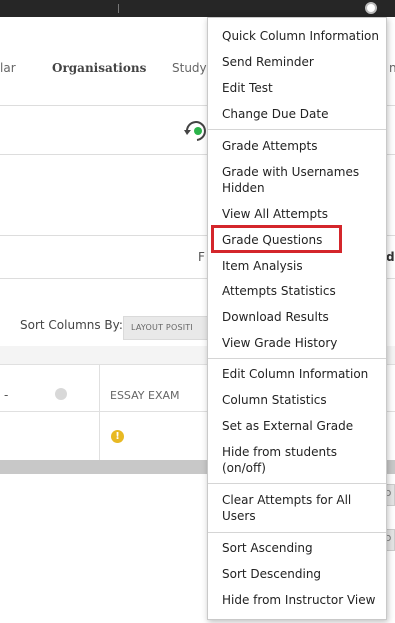 Image resolution: width=395 pixels, height=623 pixels. Describe the element at coordinates (303, 374) in the screenshot. I see `menu-item-edit-column-information: Edit Column Information` at that location.